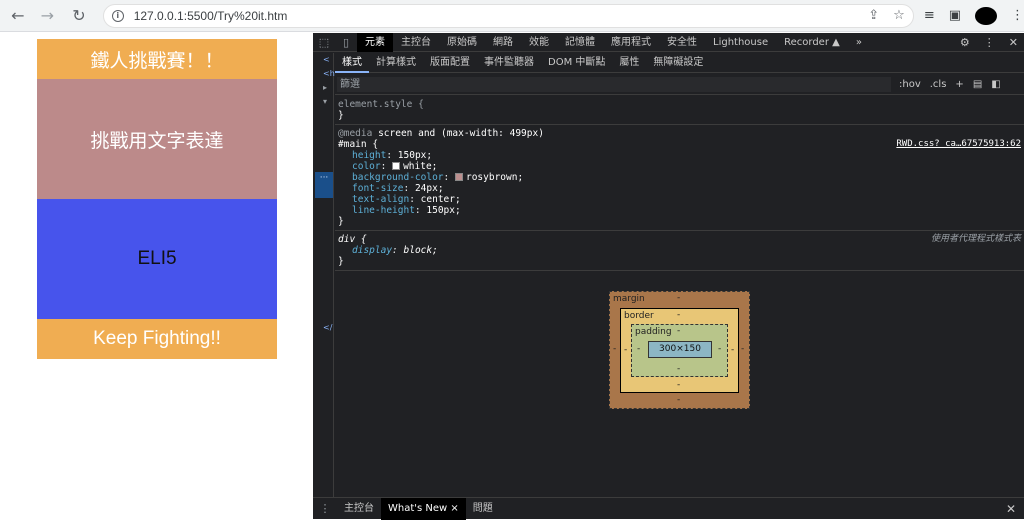 Image resolution: width=1024 pixels, height=520 pixels. What do you see at coordinates (157, 259) in the screenshot?
I see `eli5-block: ELI5` at bounding box center [157, 259].